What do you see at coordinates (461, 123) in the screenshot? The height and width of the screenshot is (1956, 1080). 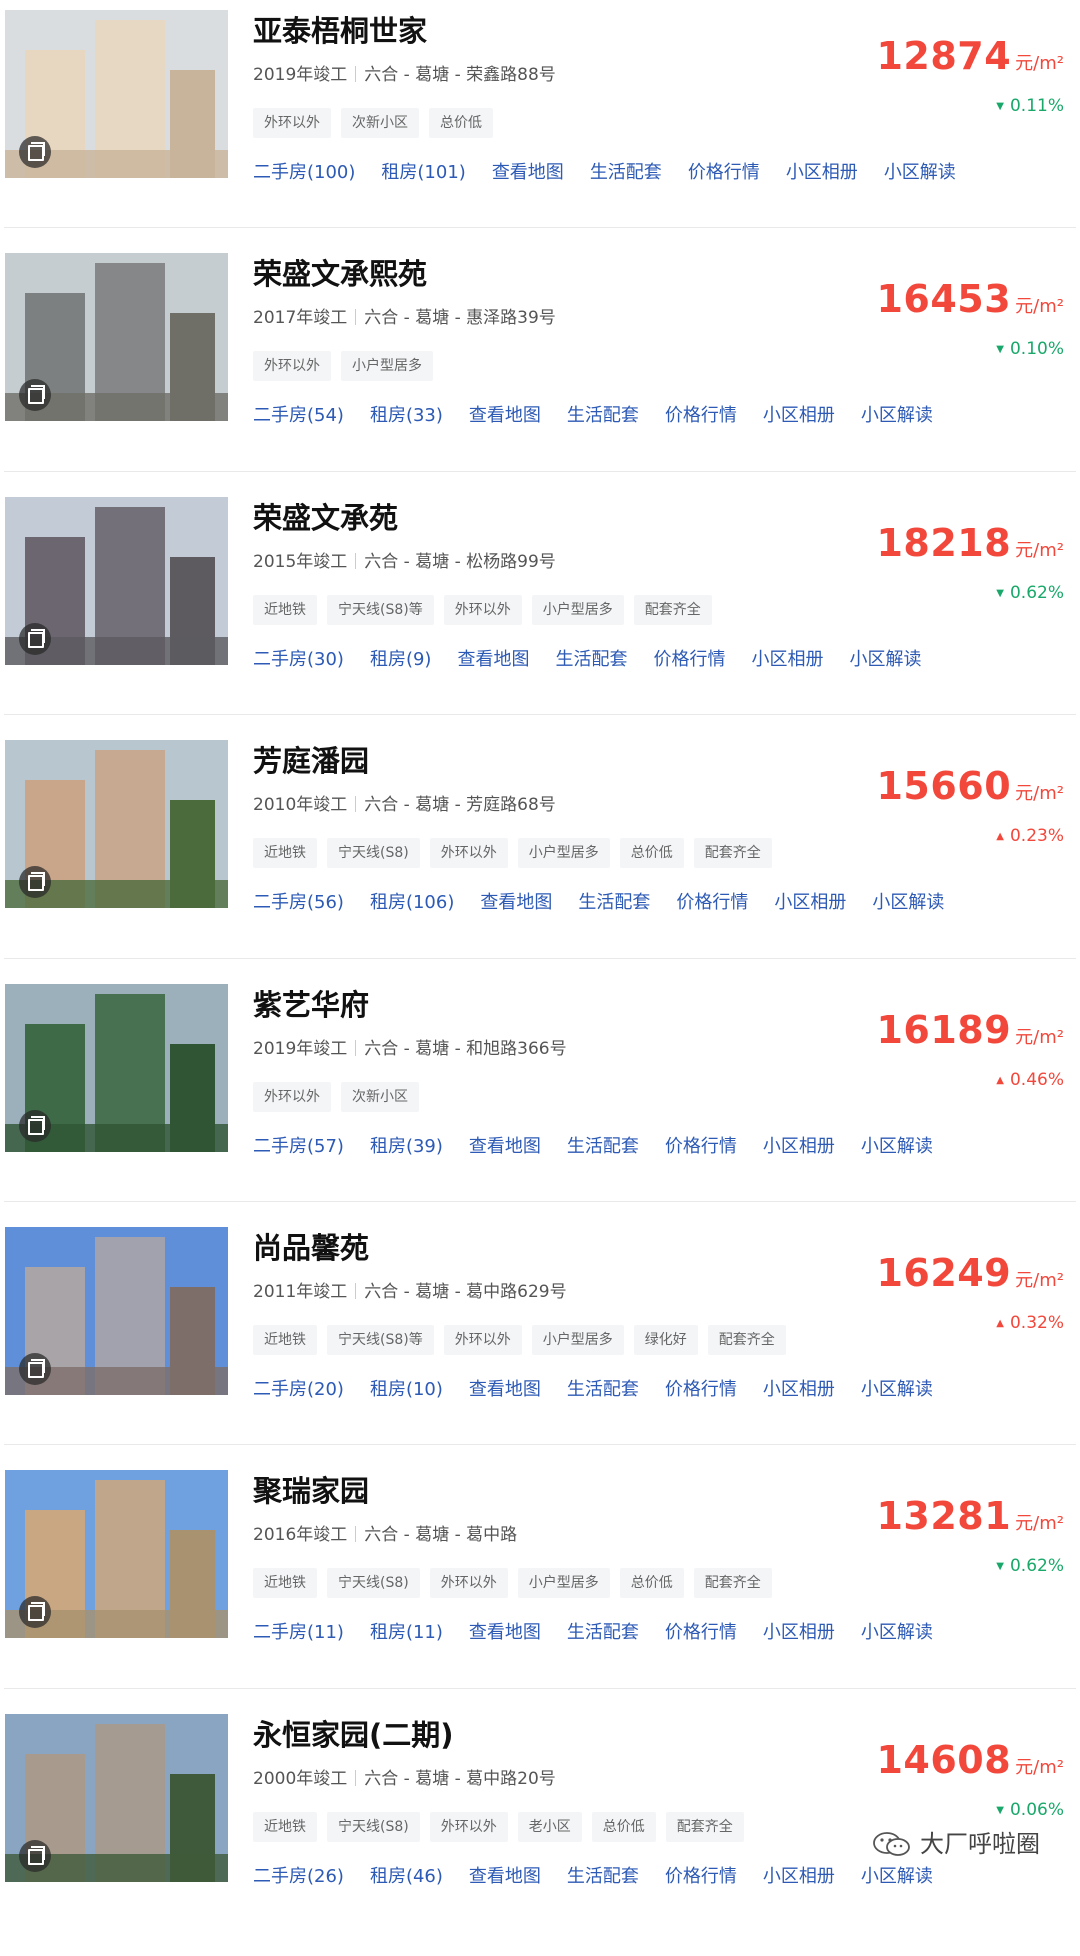 I see `tag: 总价低` at bounding box center [461, 123].